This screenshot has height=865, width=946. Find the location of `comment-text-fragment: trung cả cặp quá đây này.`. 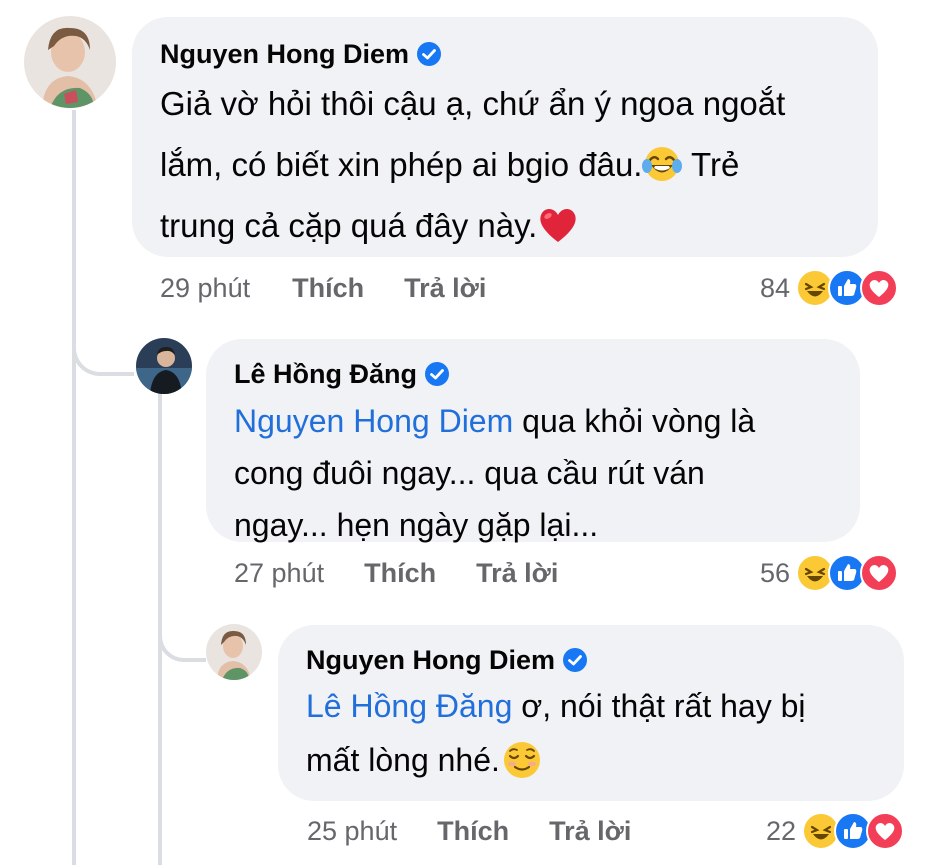

comment-text-fragment: trung cả cặp quá đây này. is located at coordinates (349, 225).